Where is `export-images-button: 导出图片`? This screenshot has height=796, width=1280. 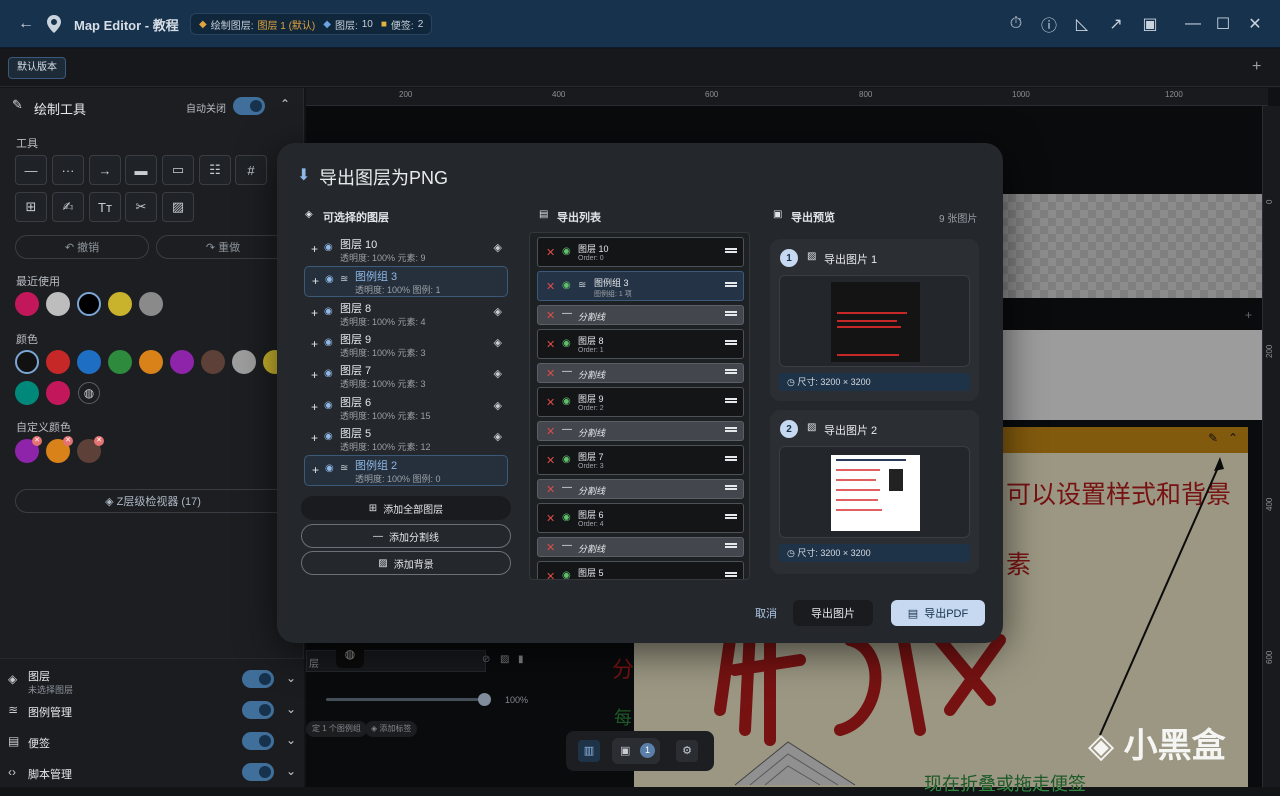 export-images-button: 导出图片 is located at coordinates (833, 613).